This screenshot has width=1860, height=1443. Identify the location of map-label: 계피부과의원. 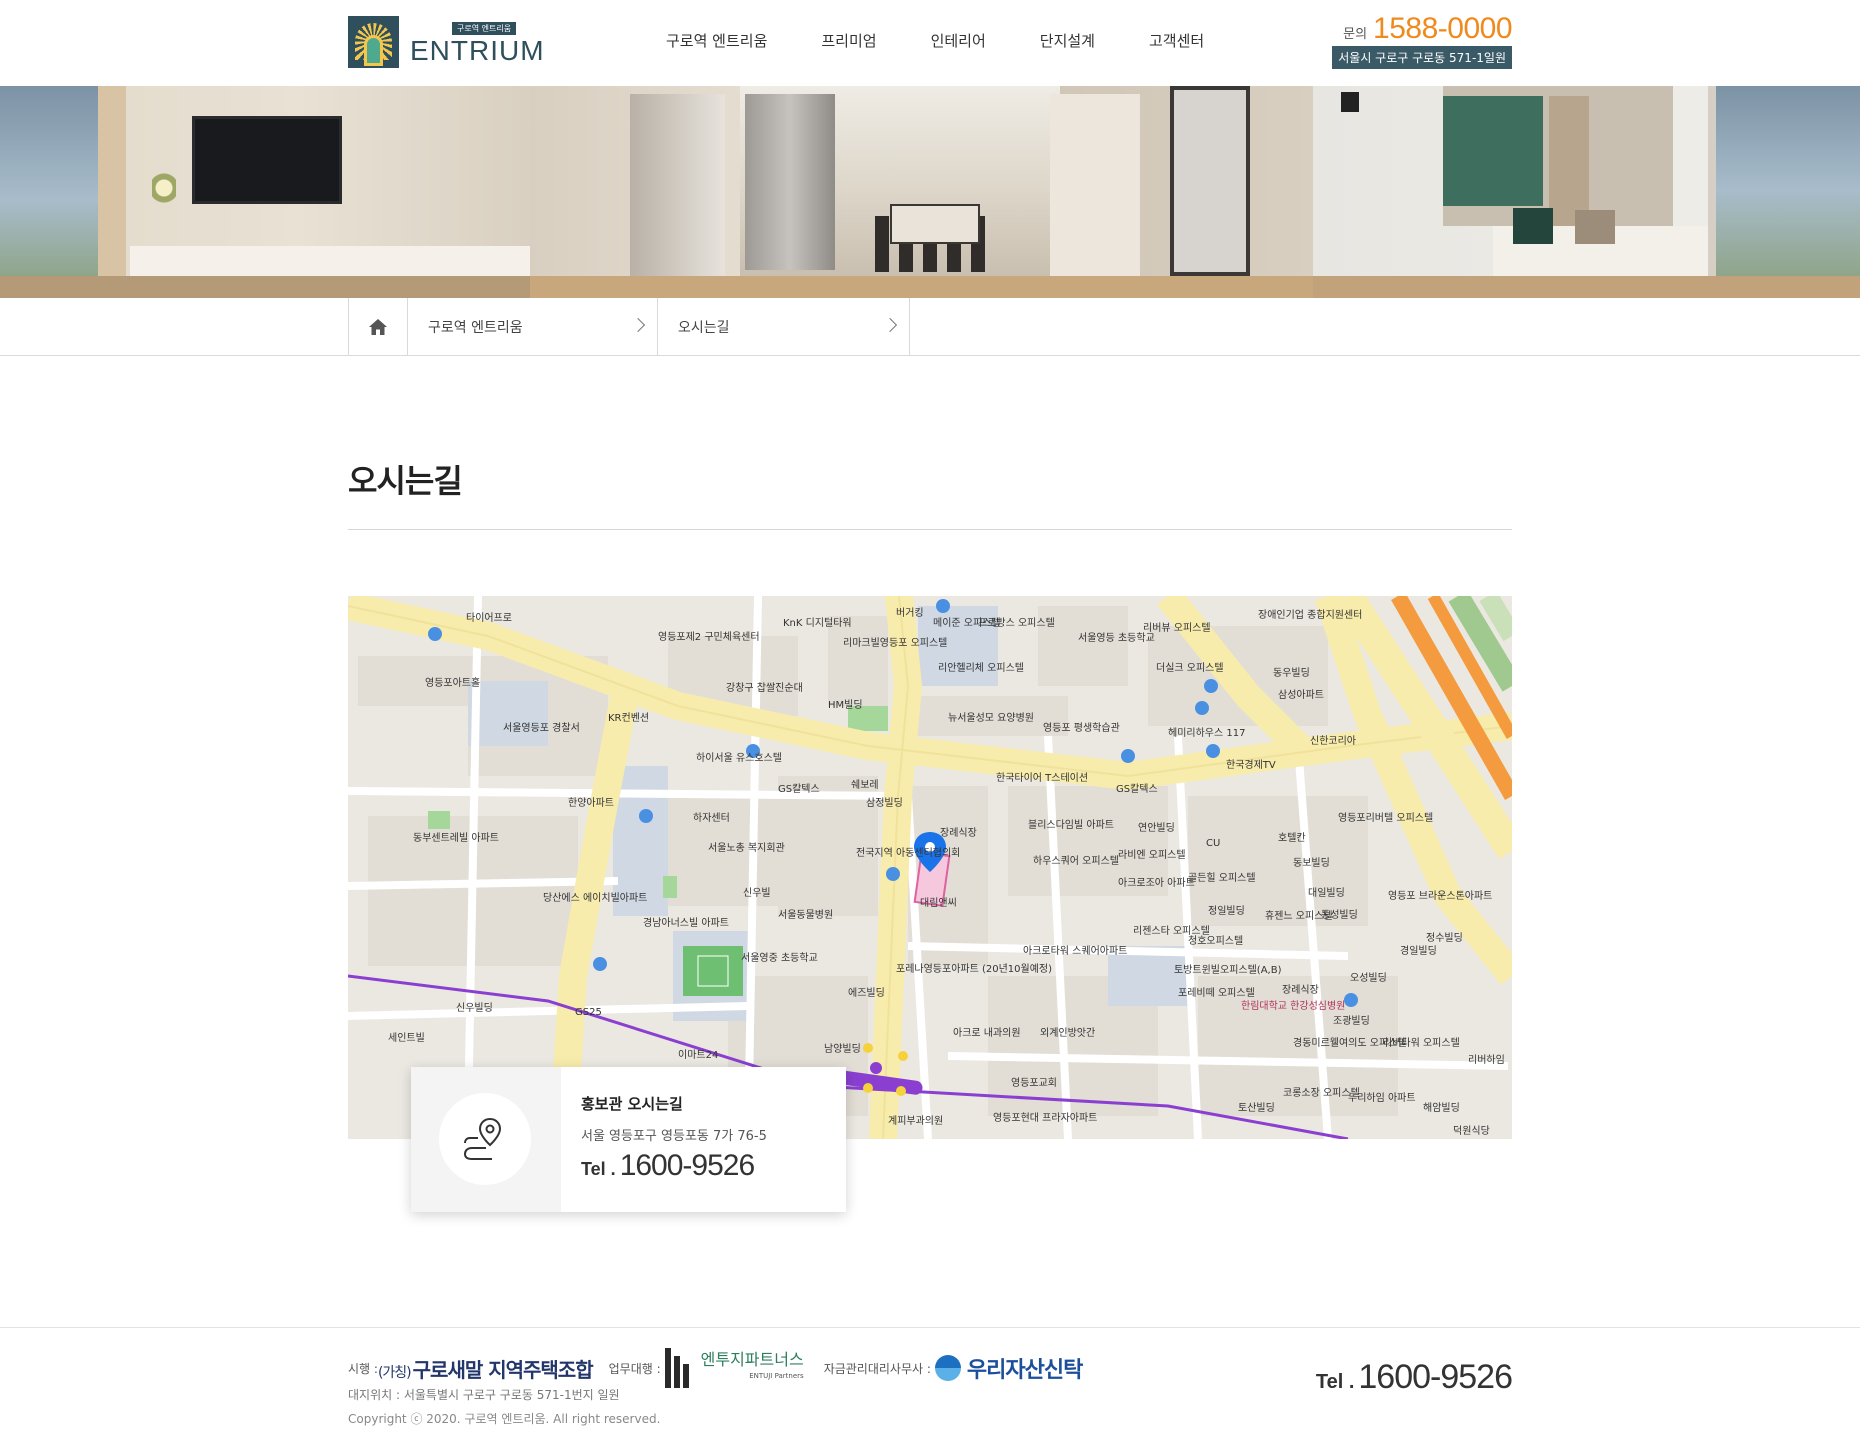
(915, 1121).